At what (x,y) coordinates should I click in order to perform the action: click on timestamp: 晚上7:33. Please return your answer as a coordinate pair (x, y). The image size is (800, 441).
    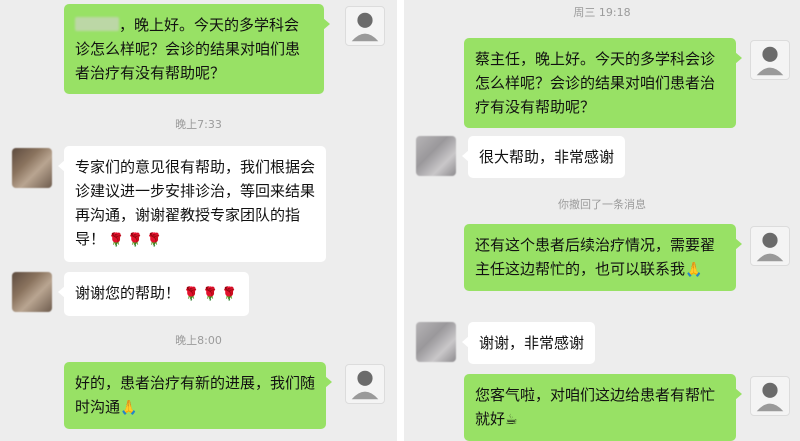
    Looking at the image, I should click on (198, 124).